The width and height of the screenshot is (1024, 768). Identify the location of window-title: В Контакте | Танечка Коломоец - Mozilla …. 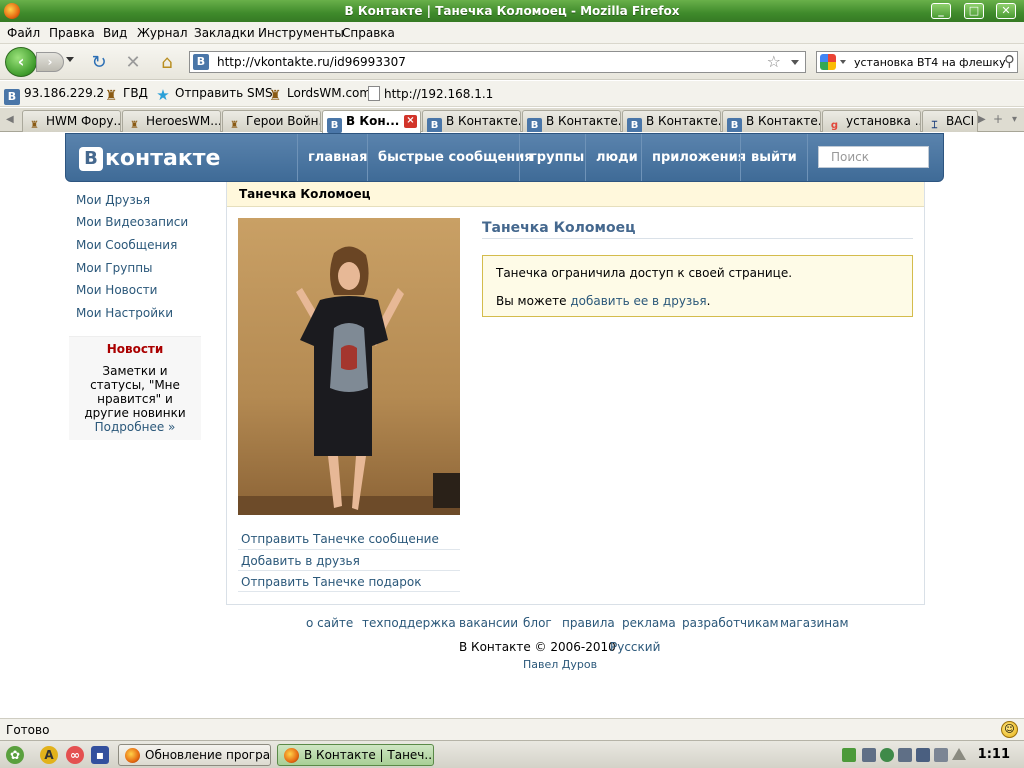
(512, 11).